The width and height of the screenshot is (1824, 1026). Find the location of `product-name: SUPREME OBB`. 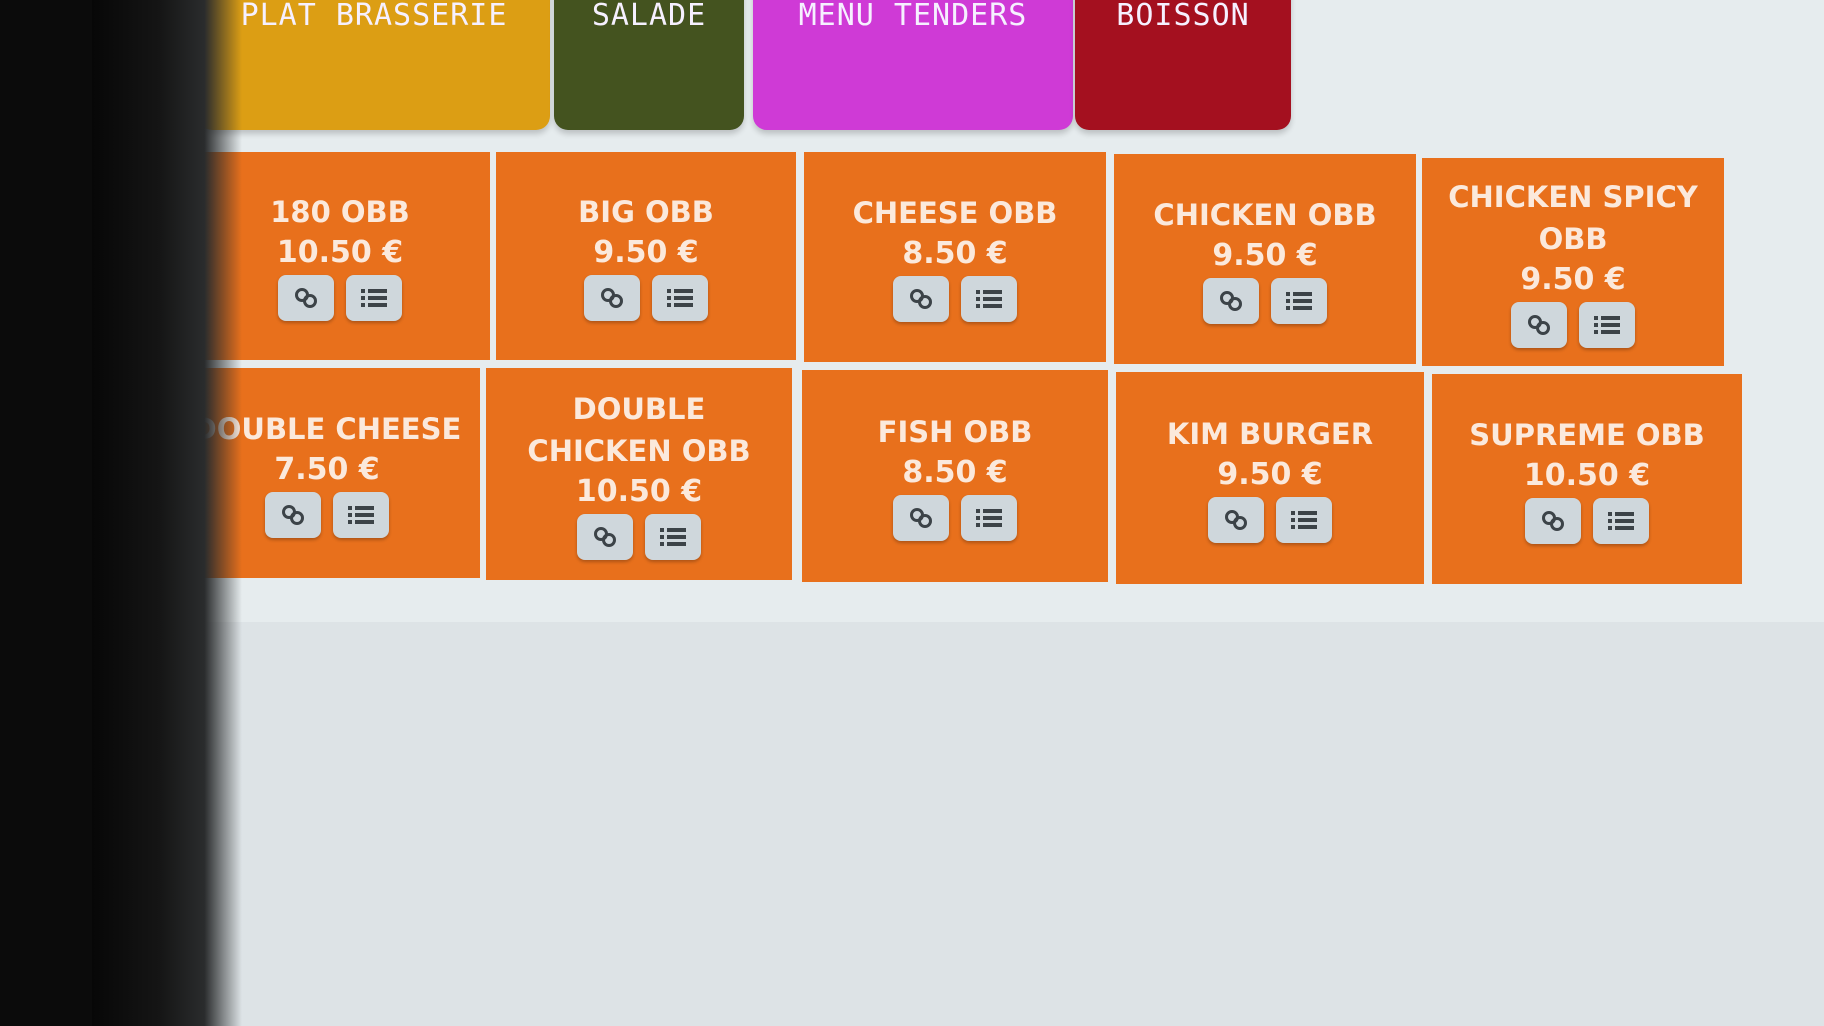

product-name: SUPREME OBB is located at coordinates (1587, 435).